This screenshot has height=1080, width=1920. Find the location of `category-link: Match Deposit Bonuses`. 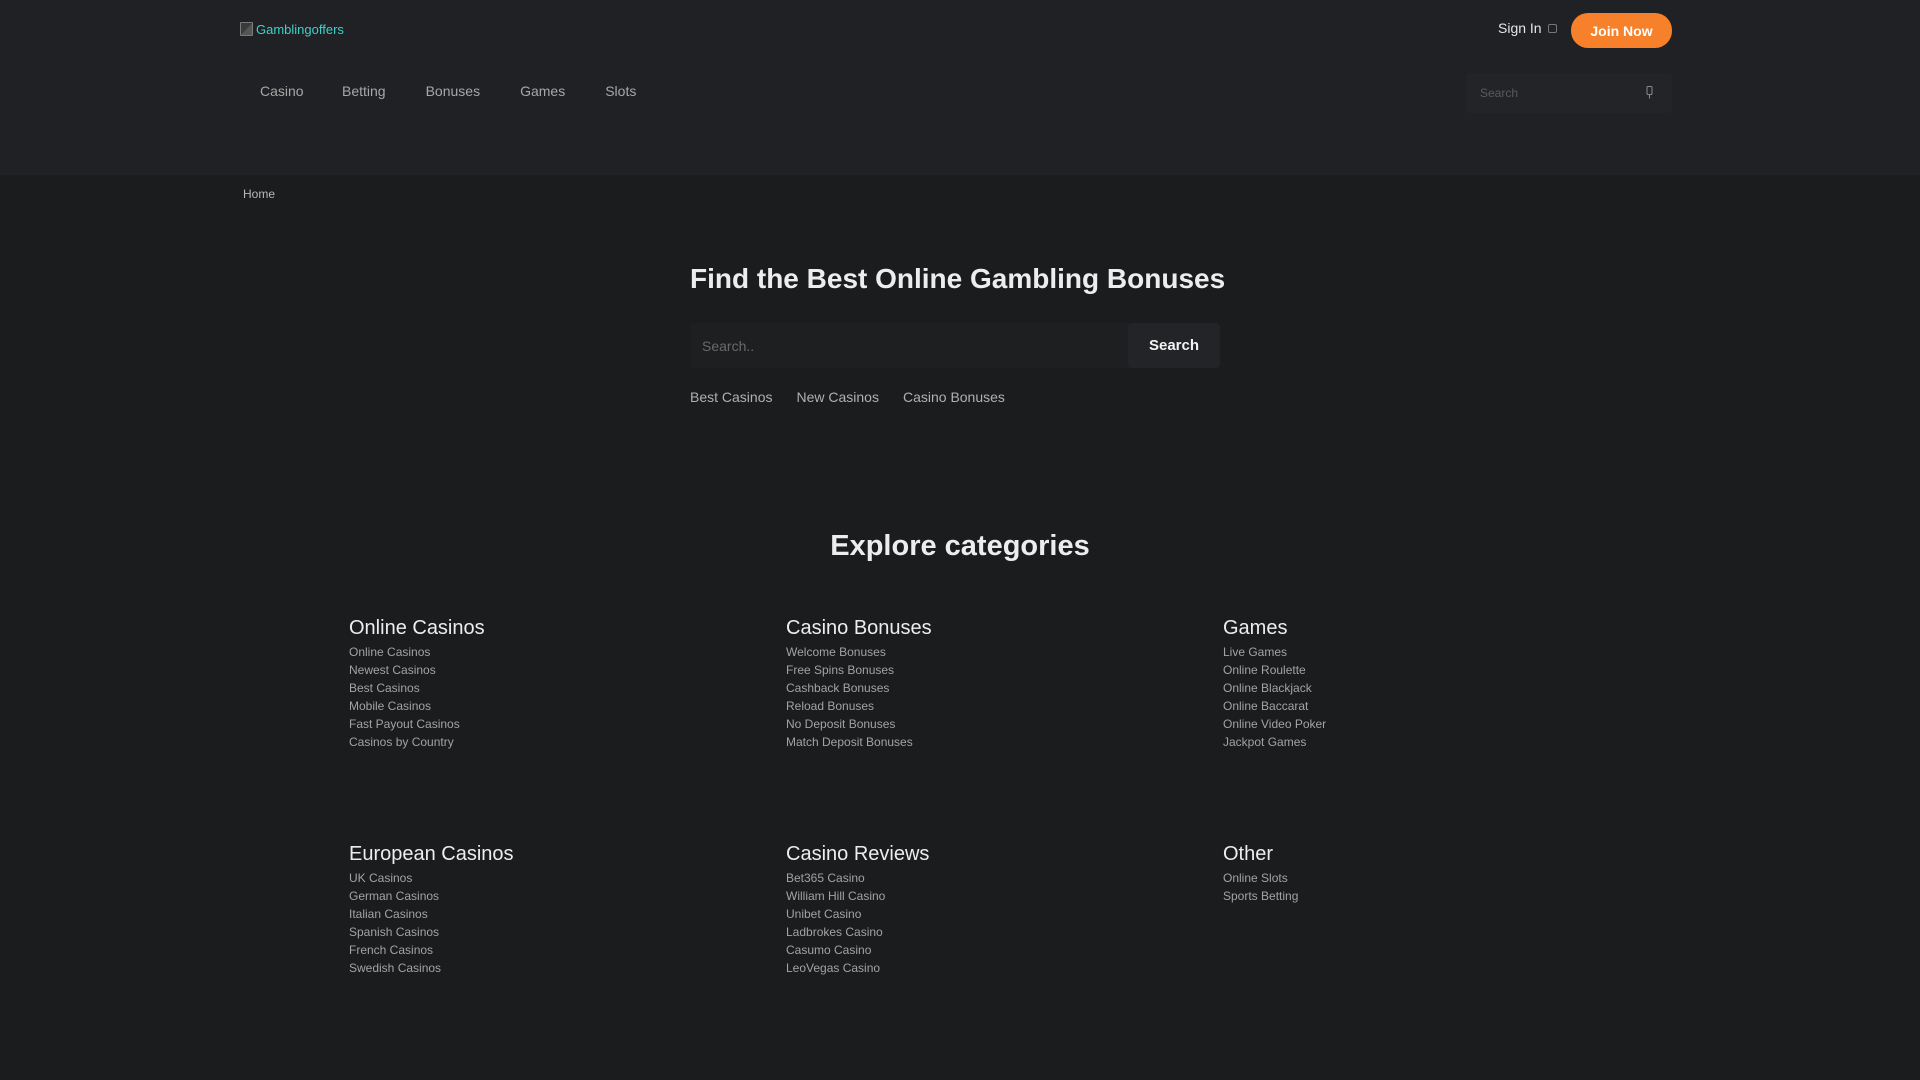

category-link: Match Deposit Bonuses is located at coordinates (986, 742).